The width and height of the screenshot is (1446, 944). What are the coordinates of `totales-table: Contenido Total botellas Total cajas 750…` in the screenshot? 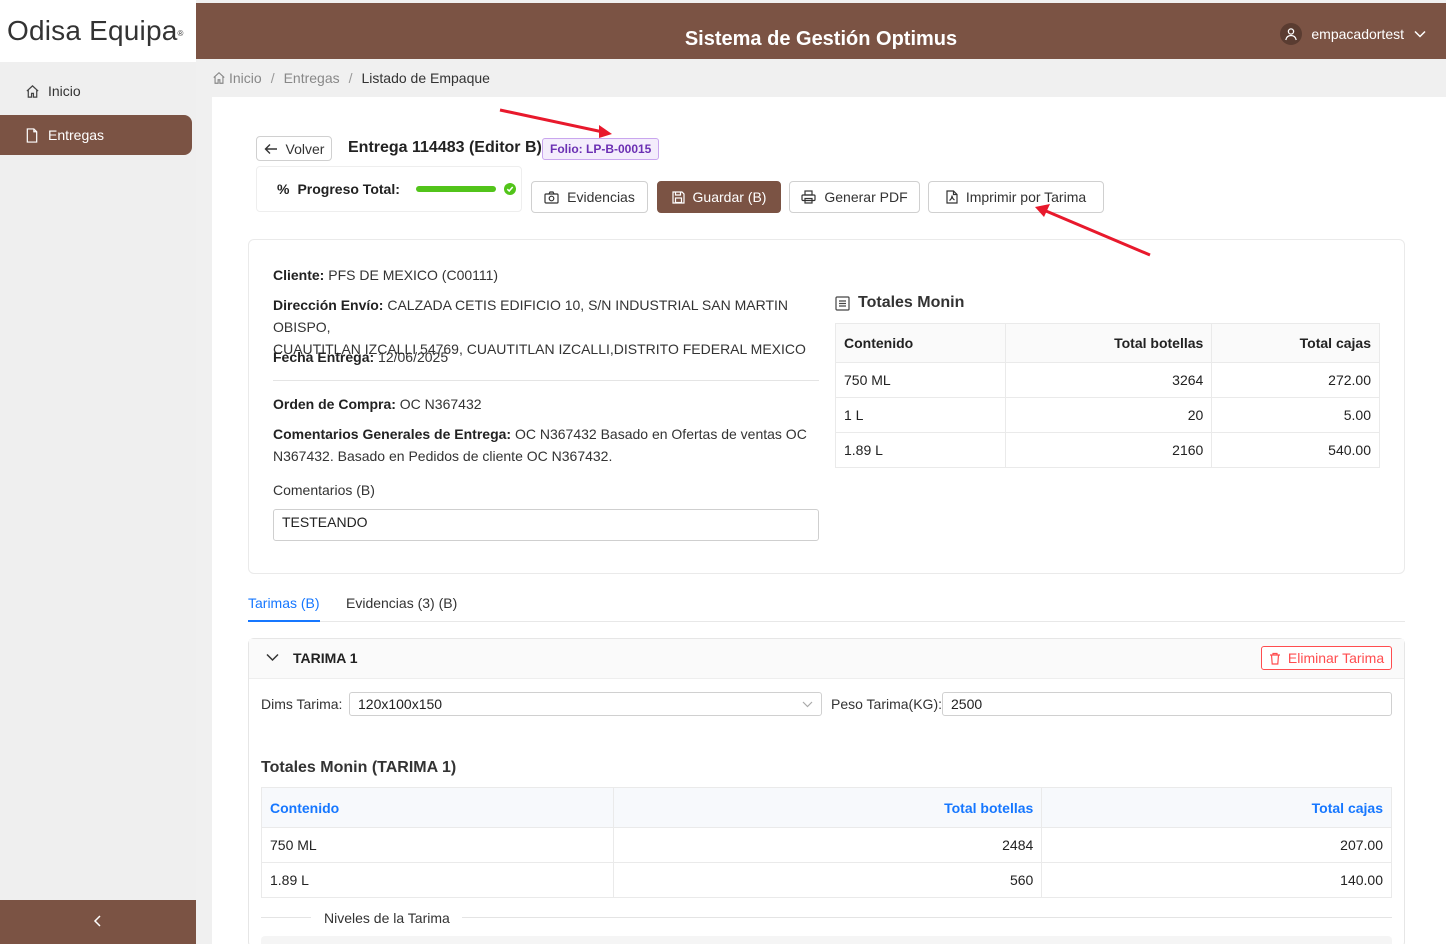 It's located at (1107, 395).